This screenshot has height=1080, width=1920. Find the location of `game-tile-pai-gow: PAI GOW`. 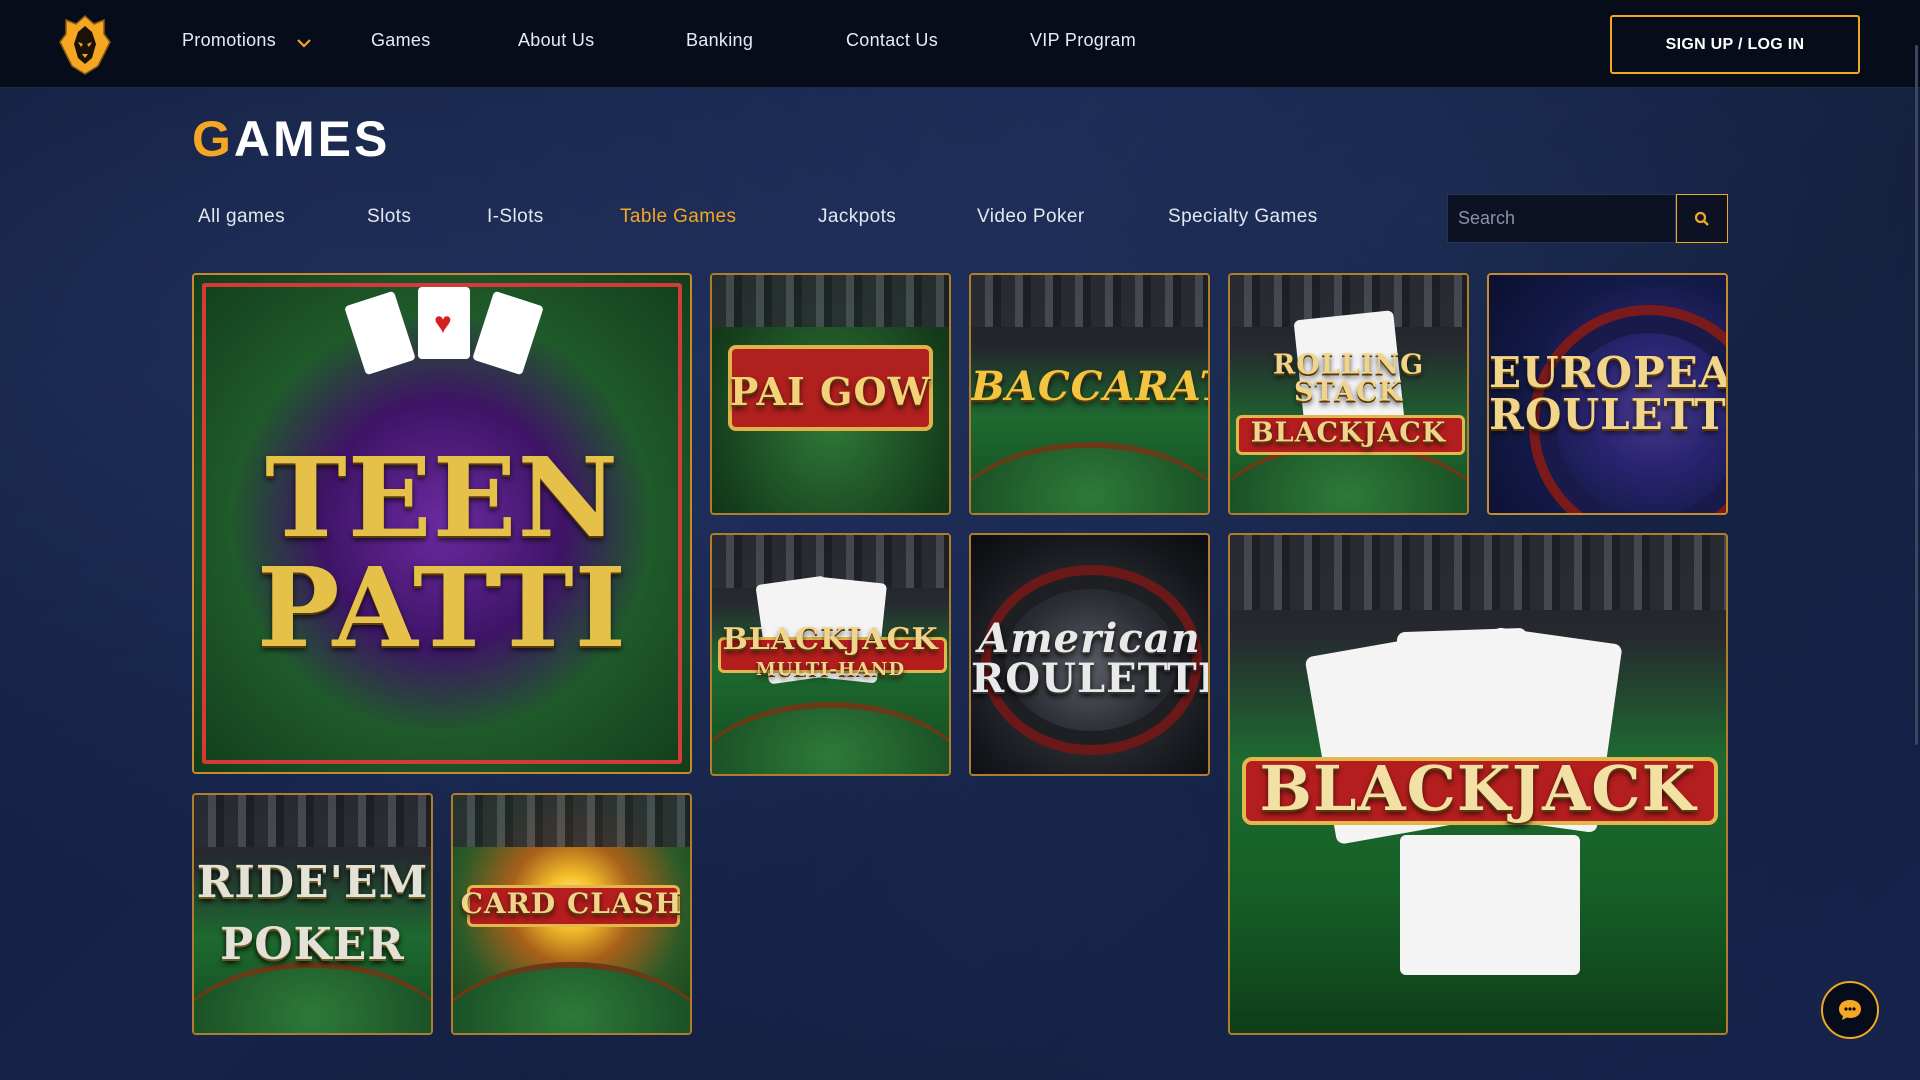

game-tile-pai-gow: PAI GOW is located at coordinates (830, 394).